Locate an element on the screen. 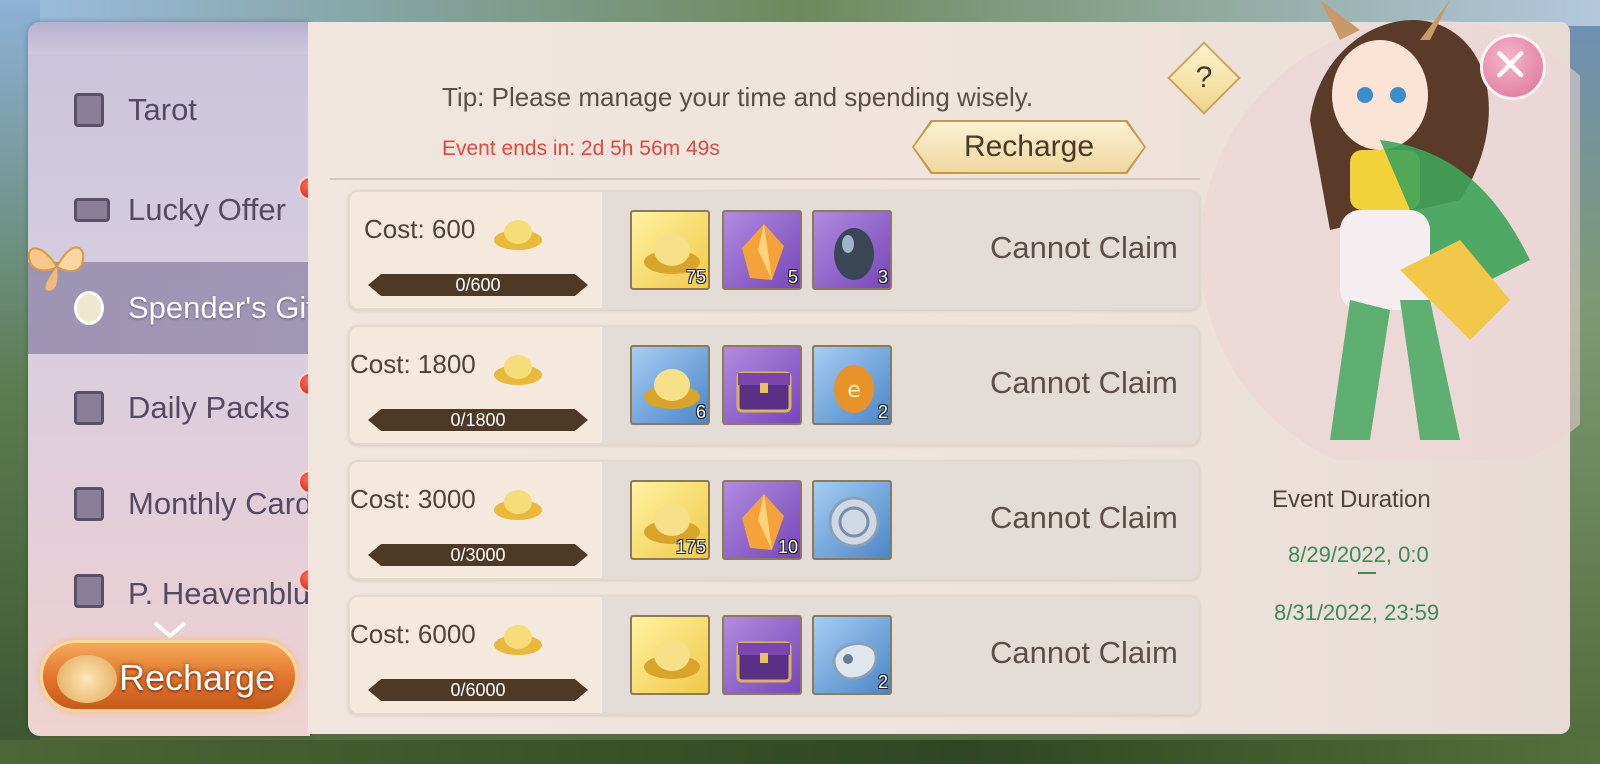  progress-bar: 0/1800 is located at coordinates (478, 420).